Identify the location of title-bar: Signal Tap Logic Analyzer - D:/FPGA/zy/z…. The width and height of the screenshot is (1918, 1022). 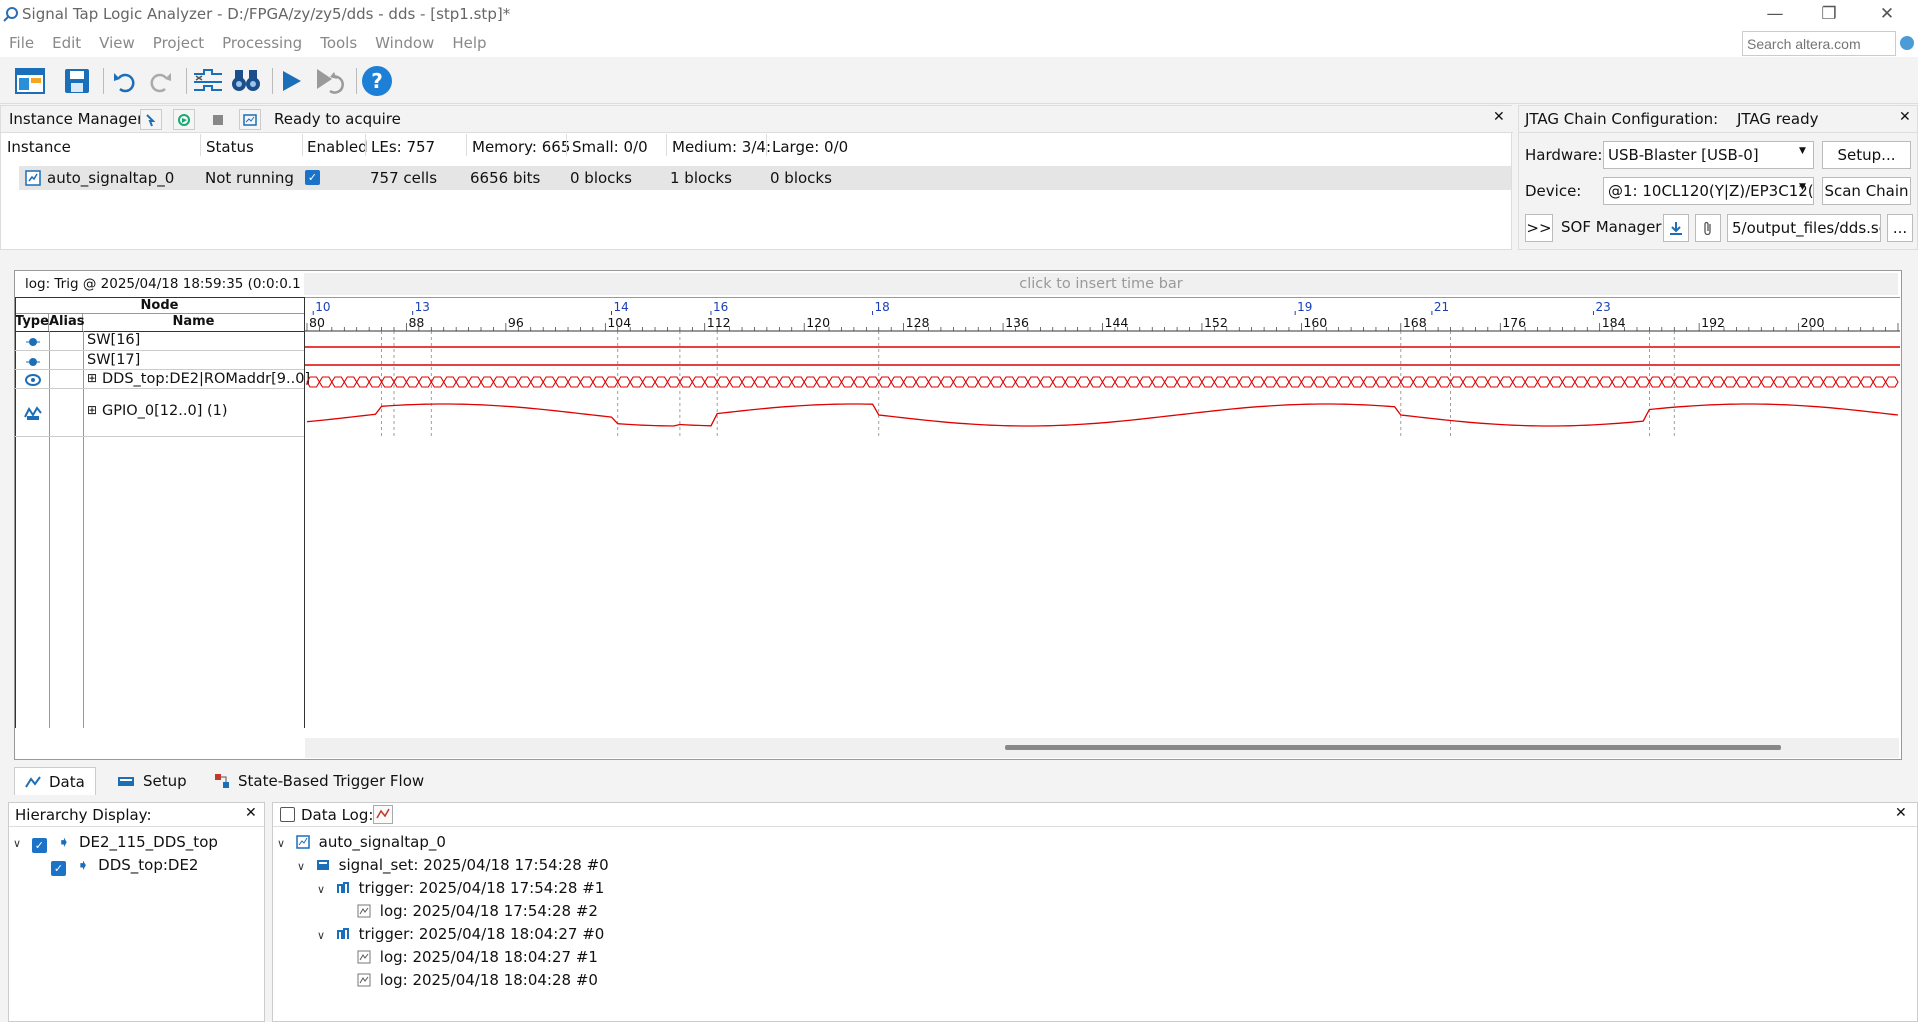
(959, 14).